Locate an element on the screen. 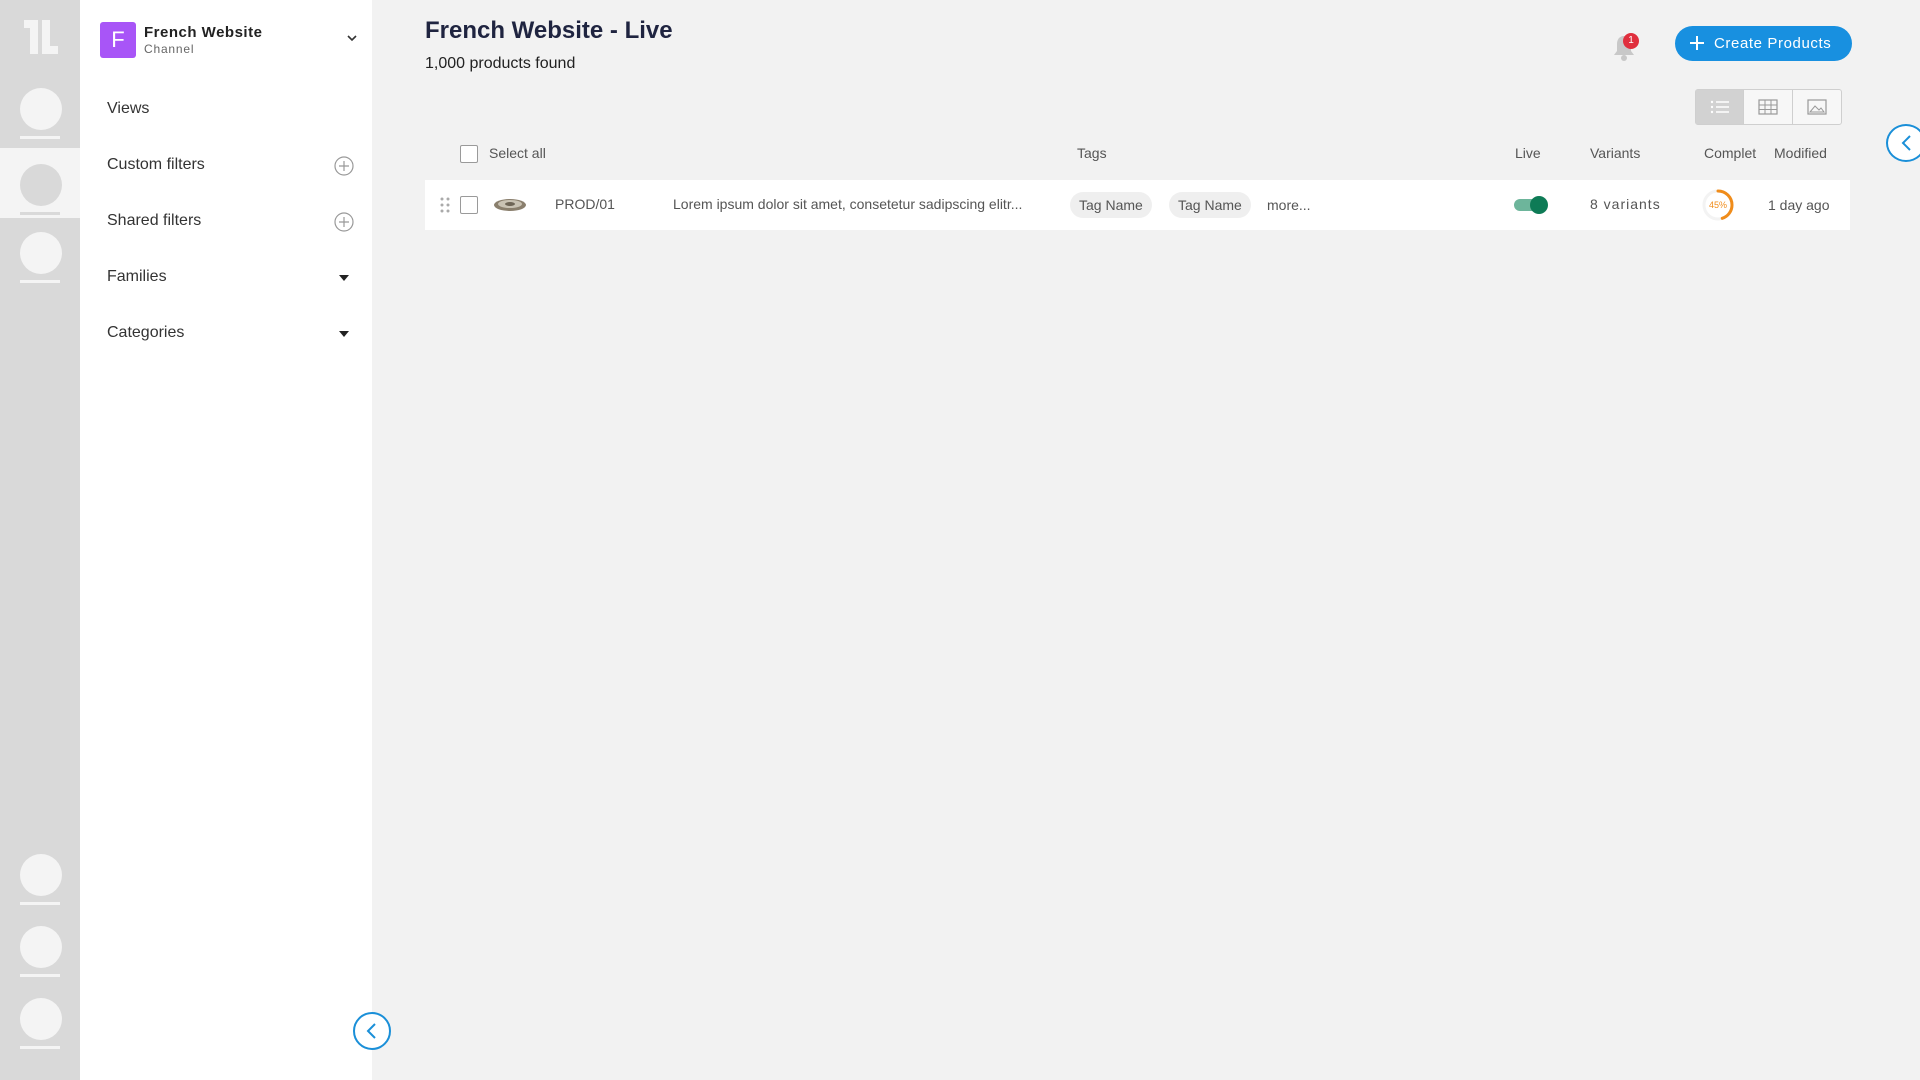  column-header-complete: Complet is located at coordinates (1730, 153).